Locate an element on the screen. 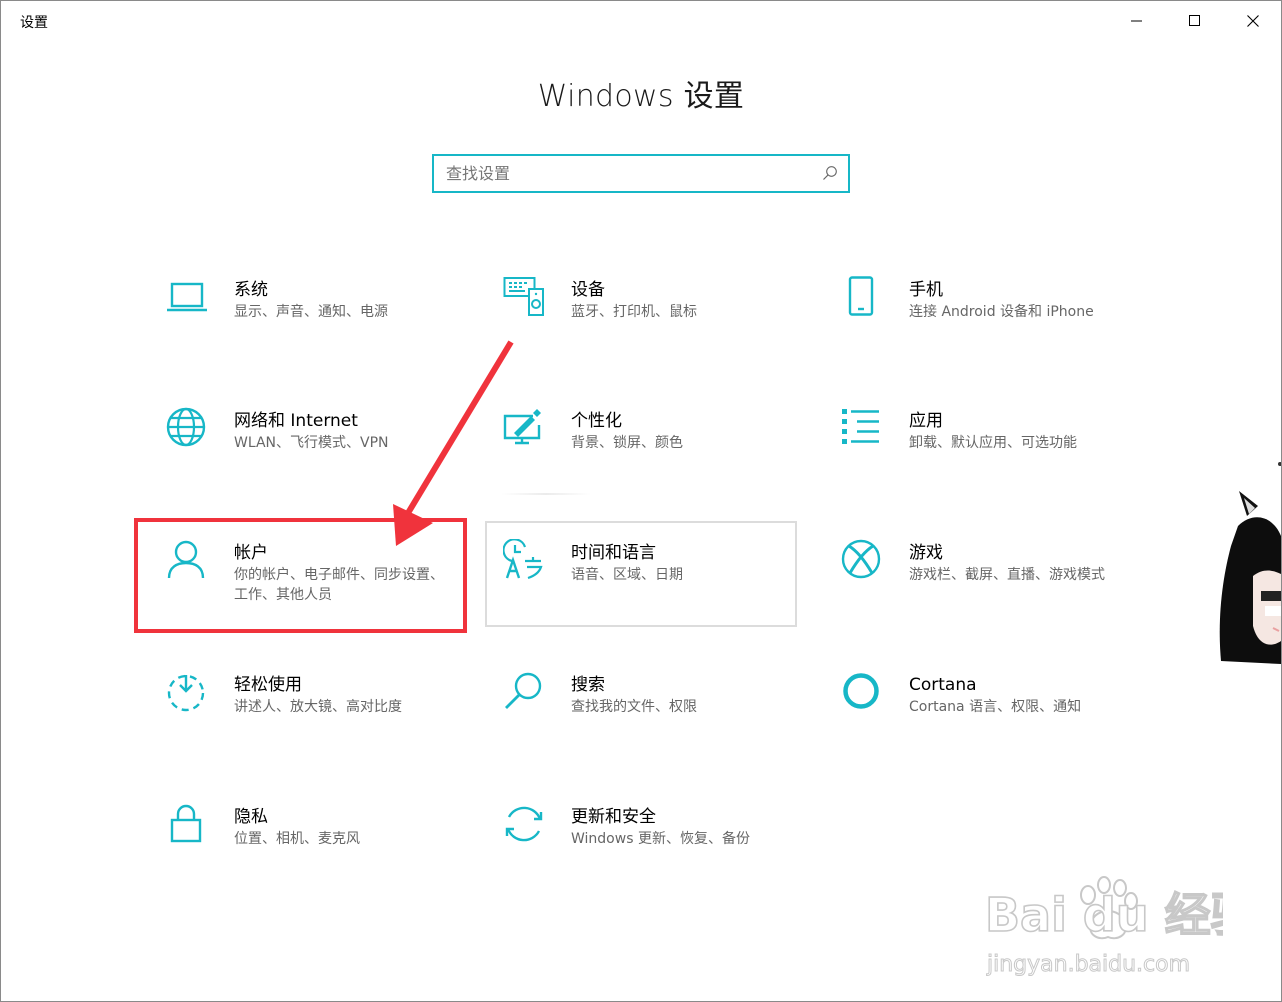  baidu-watermark-logo: Bai du 经验 jingyan.baidu.com is located at coordinates (1103, 927).